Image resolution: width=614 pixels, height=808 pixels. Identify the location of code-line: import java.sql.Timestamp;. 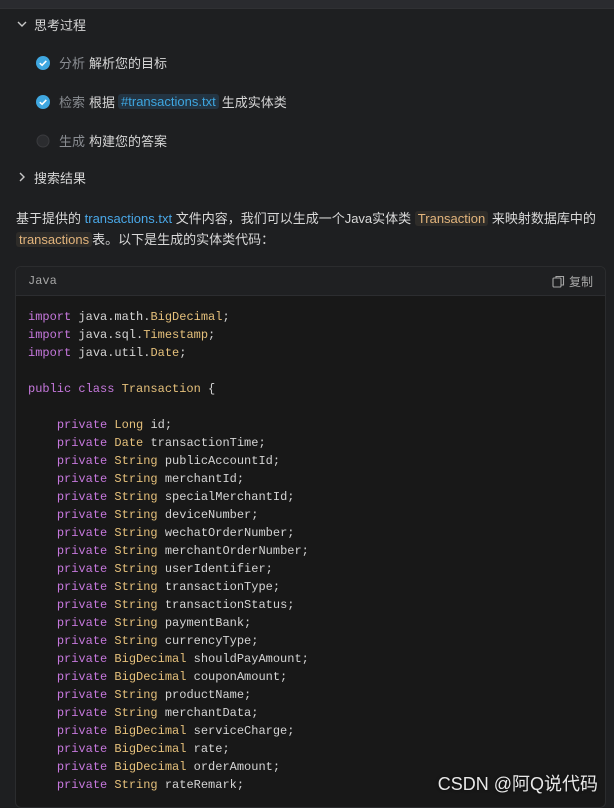
(310, 335).